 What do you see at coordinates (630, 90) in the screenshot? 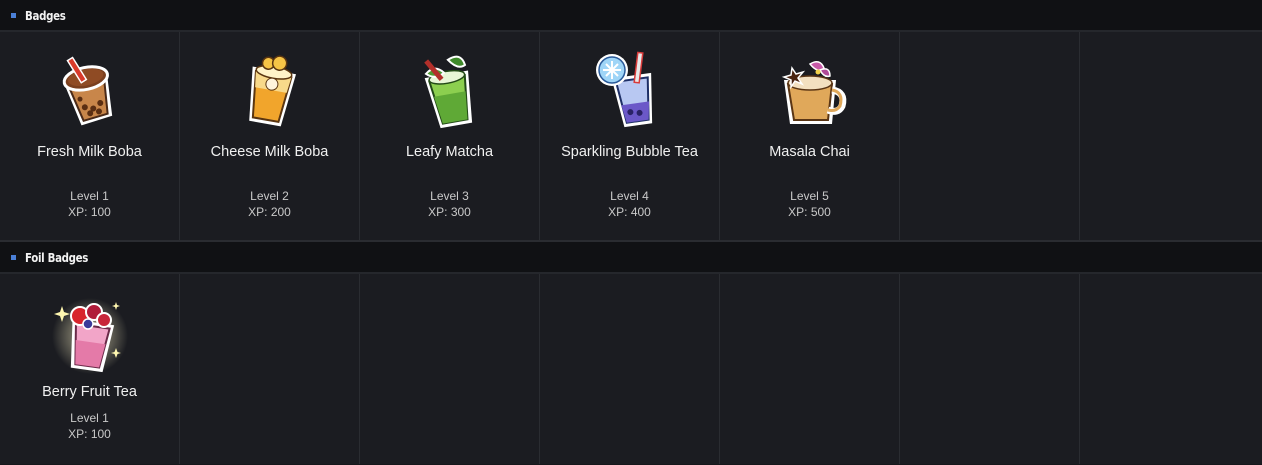
I see `sparkling-bubble-tea-icon` at bounding box center [630, 90].